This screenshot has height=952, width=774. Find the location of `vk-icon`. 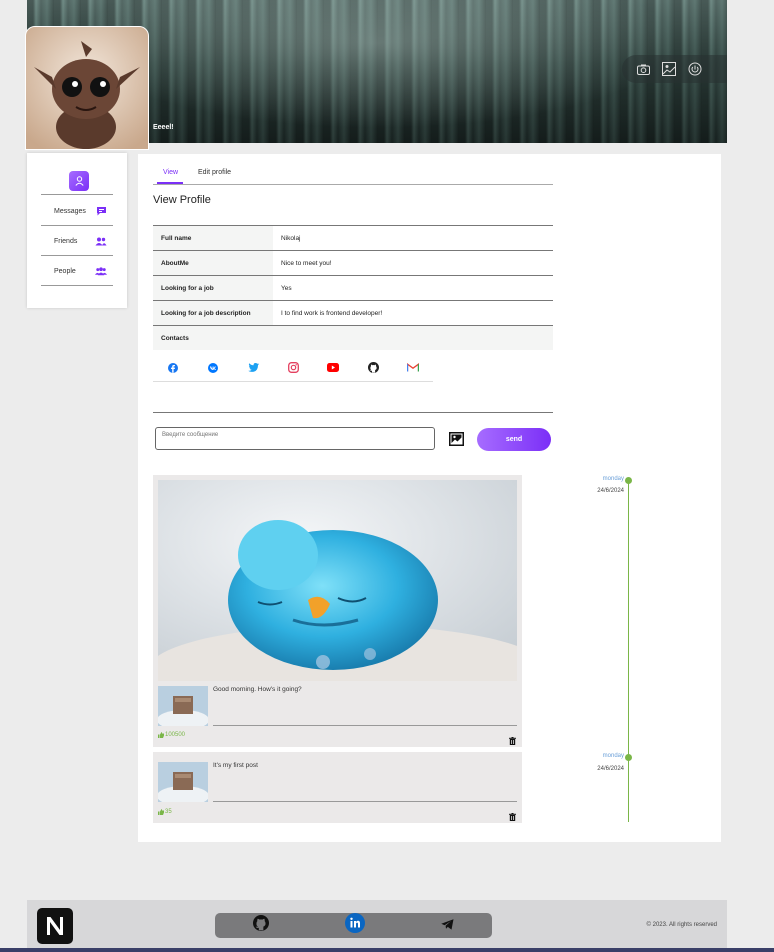

vk-icon is located at coordinates (213, 367).